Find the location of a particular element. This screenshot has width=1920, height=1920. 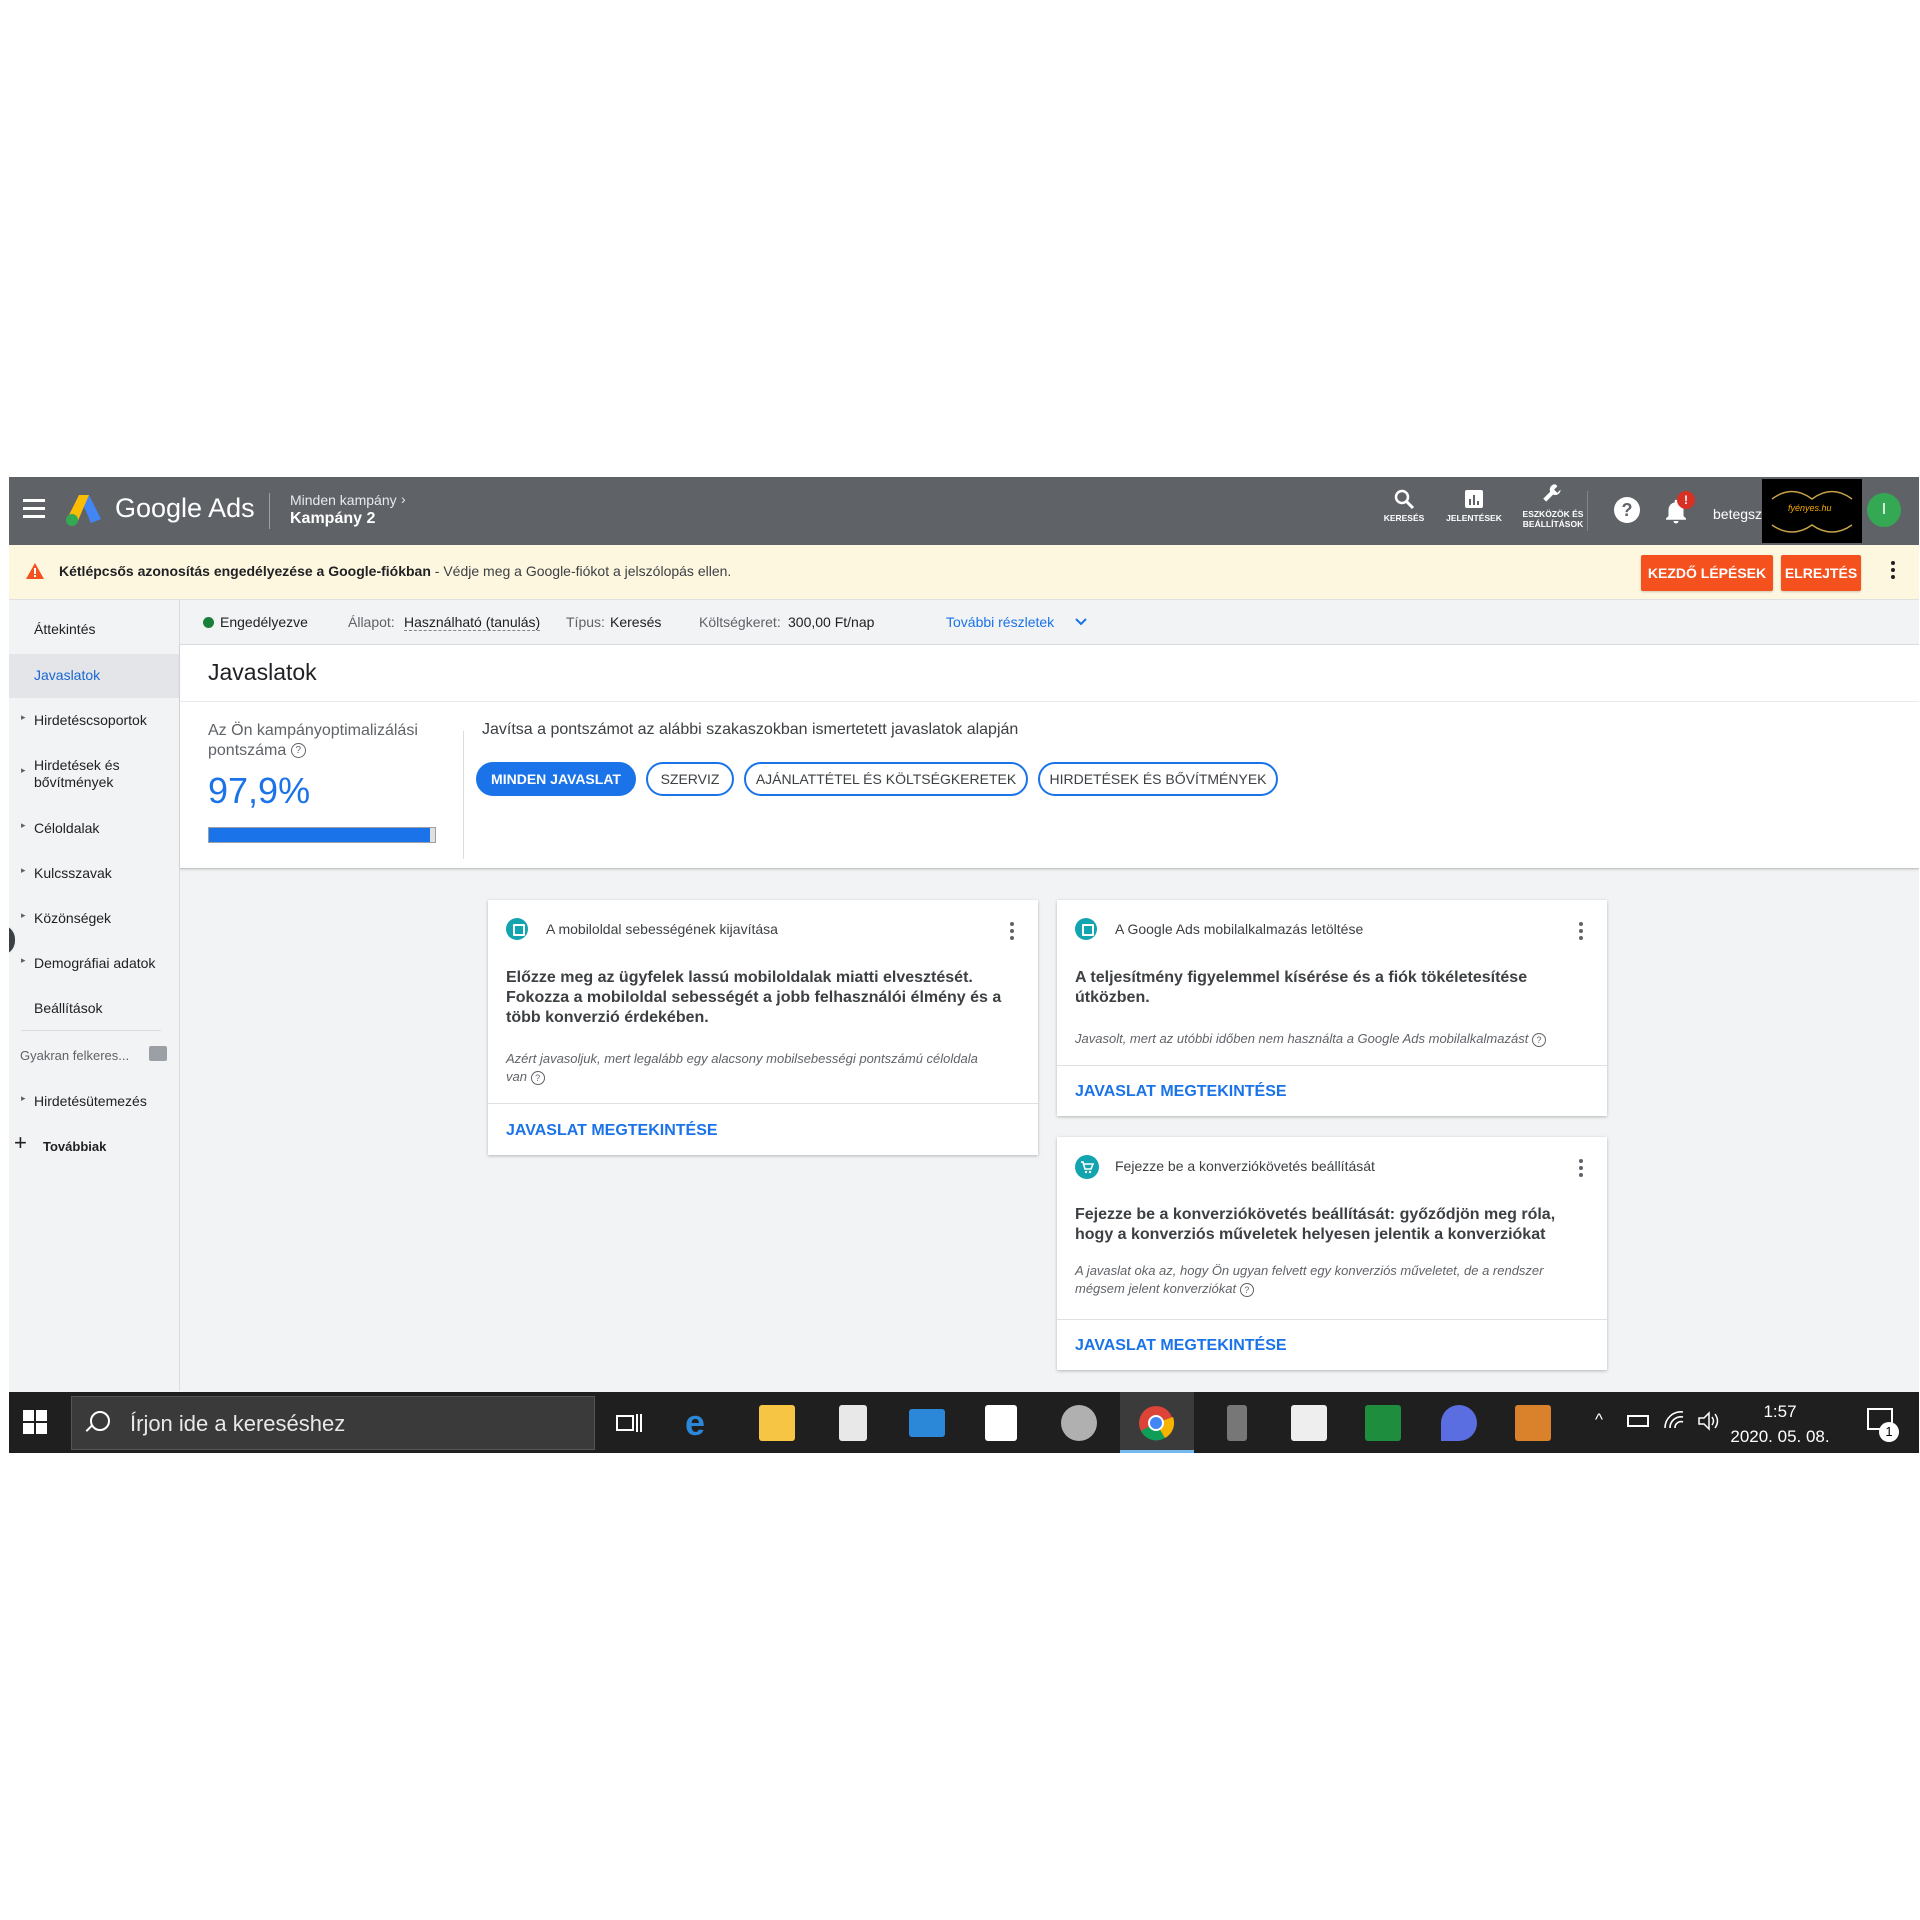

filter-repairs: SZERVIZ is located at coordinates (690, 779).